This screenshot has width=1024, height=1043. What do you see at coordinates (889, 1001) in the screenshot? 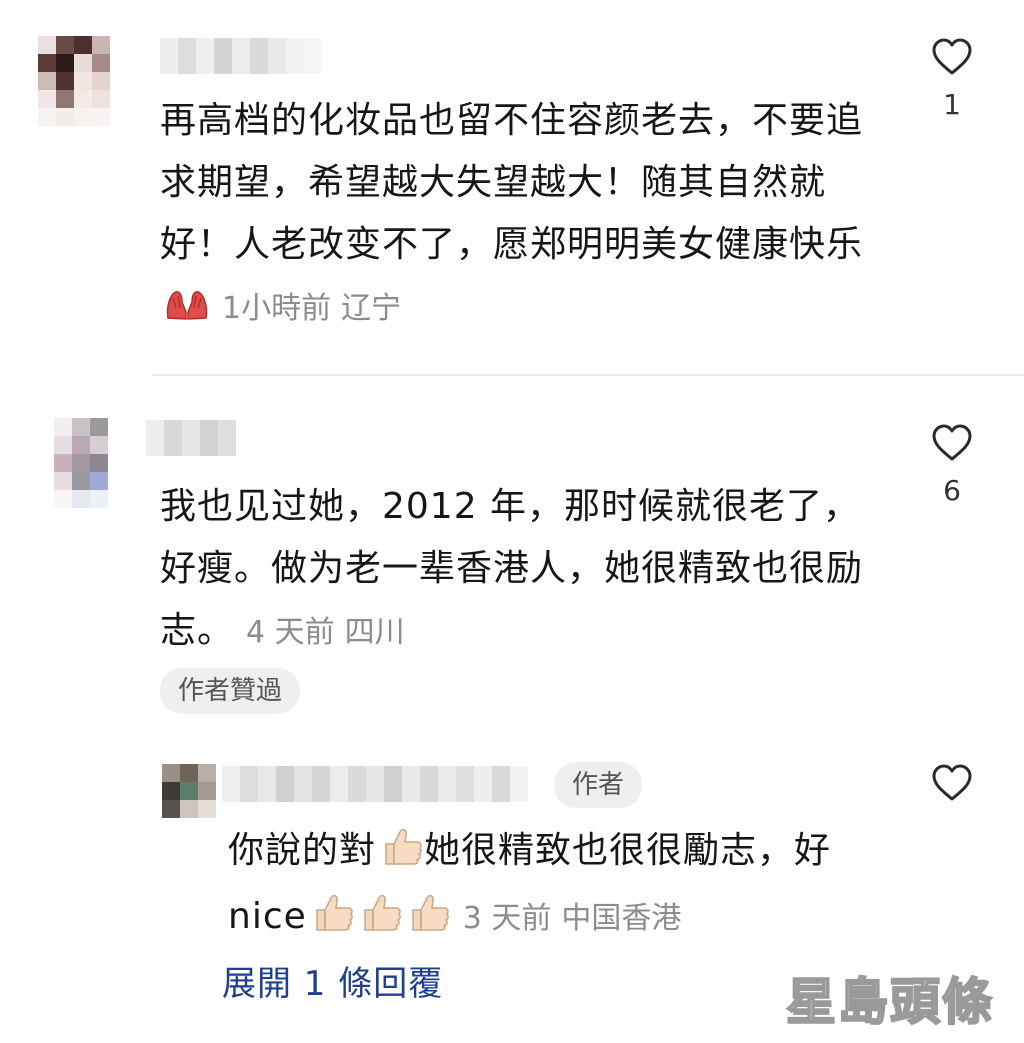
I see `watermark-text: 星島頭條` at bounding box center [889, 1001].